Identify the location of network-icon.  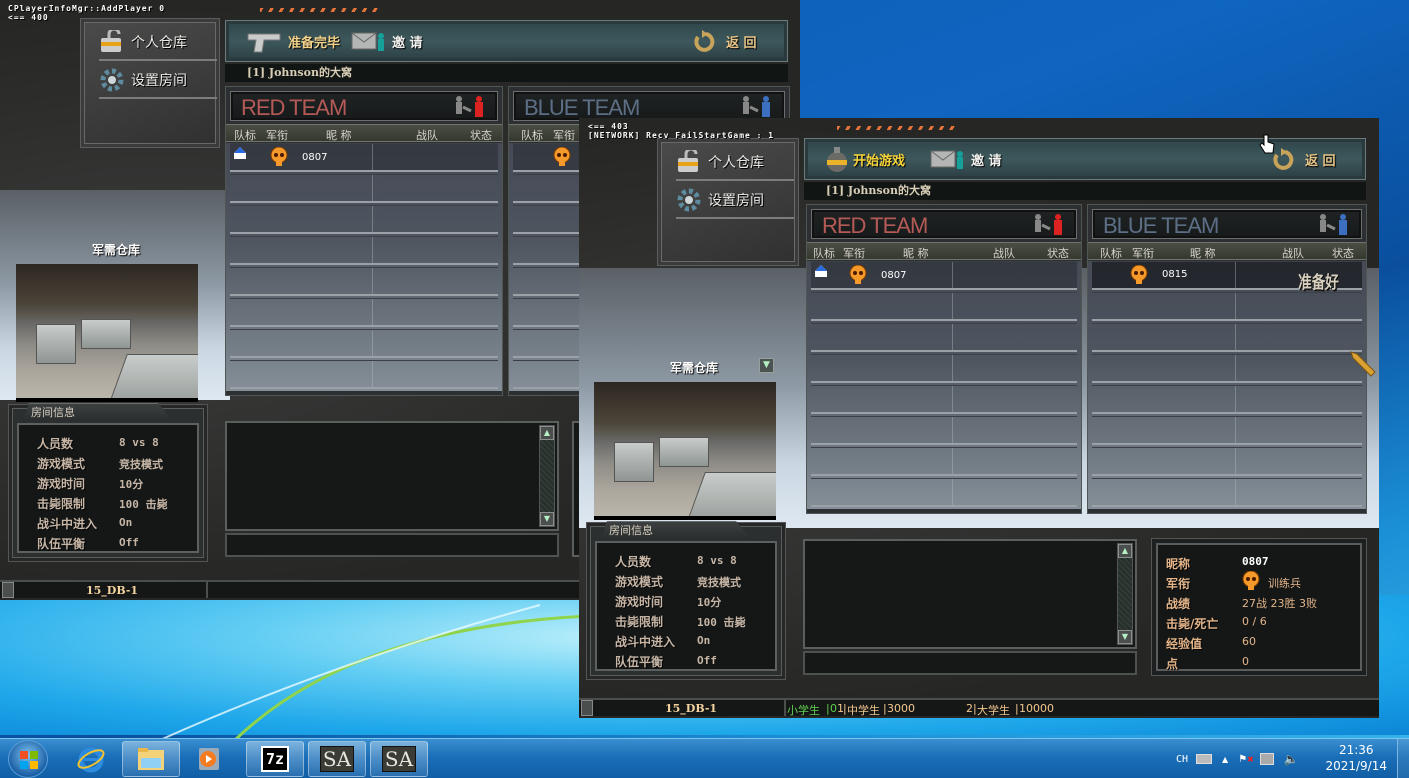
(1266, 759).